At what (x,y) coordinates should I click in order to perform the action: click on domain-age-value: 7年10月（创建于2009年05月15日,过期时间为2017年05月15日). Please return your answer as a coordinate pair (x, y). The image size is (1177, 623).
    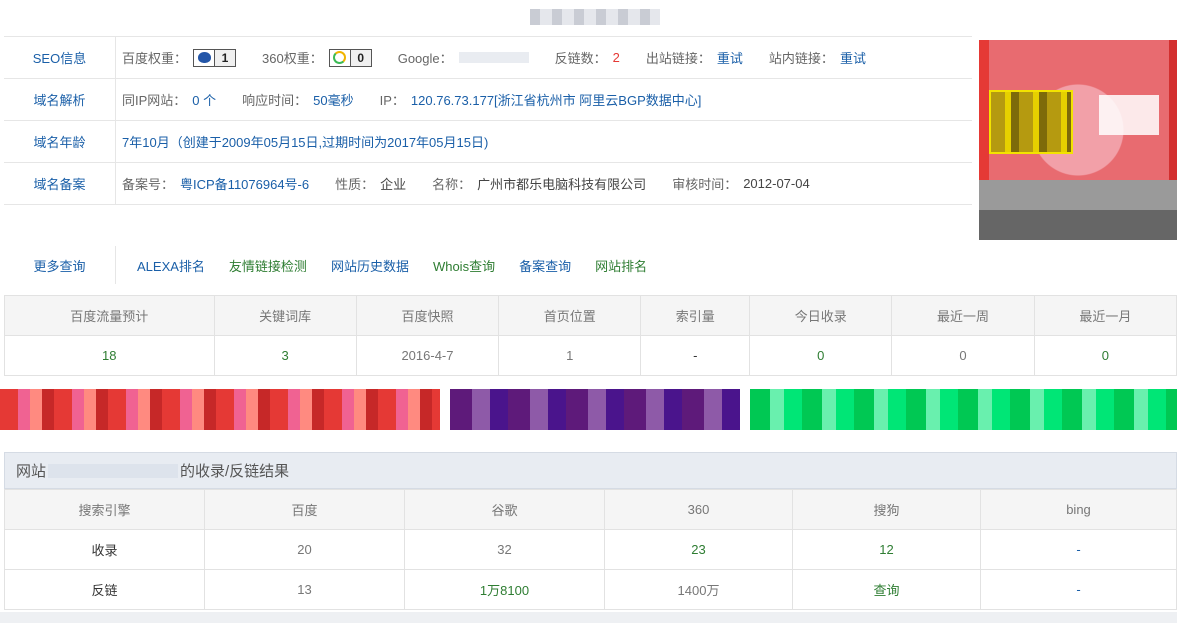
    Looking at the image, I should click on (305, 142).